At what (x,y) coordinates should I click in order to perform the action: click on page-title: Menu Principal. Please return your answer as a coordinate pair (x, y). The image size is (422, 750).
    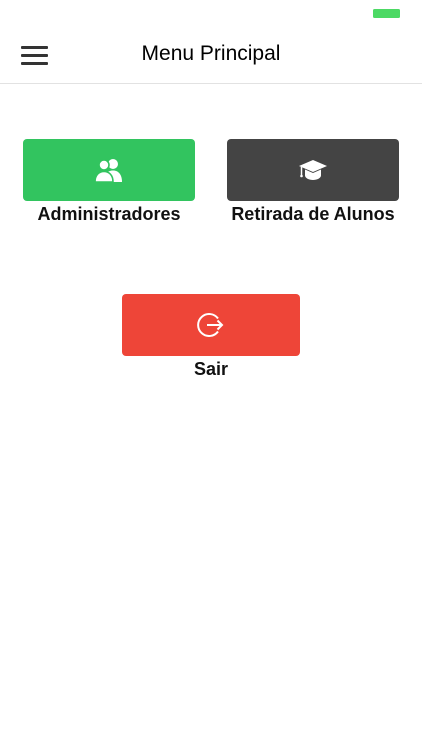
    Looking at the image, I should click on (211, 53).